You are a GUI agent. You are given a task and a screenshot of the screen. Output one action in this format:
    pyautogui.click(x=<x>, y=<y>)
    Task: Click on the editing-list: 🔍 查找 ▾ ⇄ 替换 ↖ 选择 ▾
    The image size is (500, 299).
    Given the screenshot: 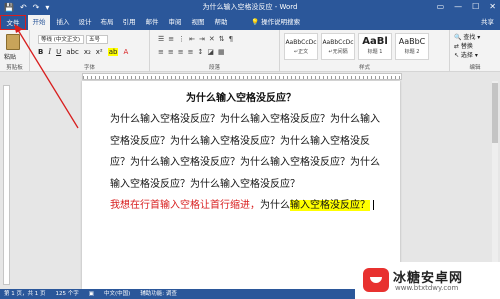 What is the action you would take?
    pyautogui.click(x=467, y=46)
    